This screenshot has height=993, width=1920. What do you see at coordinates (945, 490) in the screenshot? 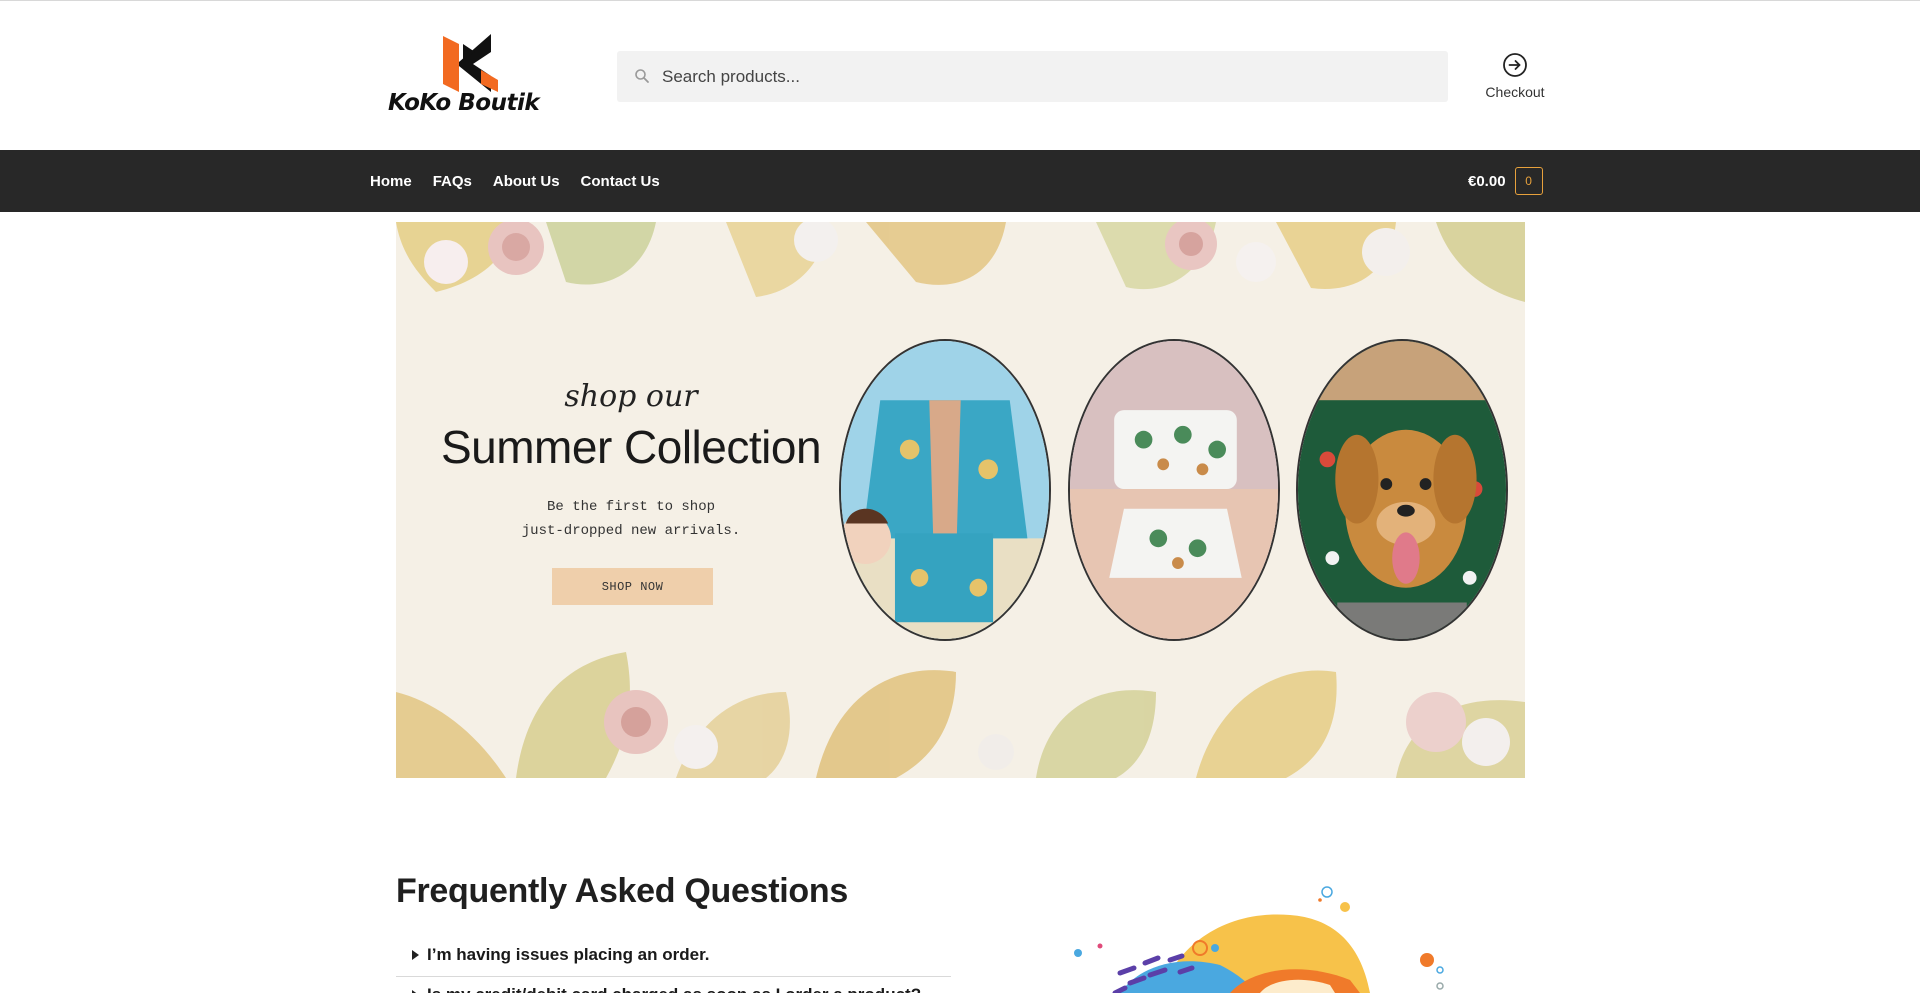
I see `product-image-men-shirt` at bounding box center [945, 490].